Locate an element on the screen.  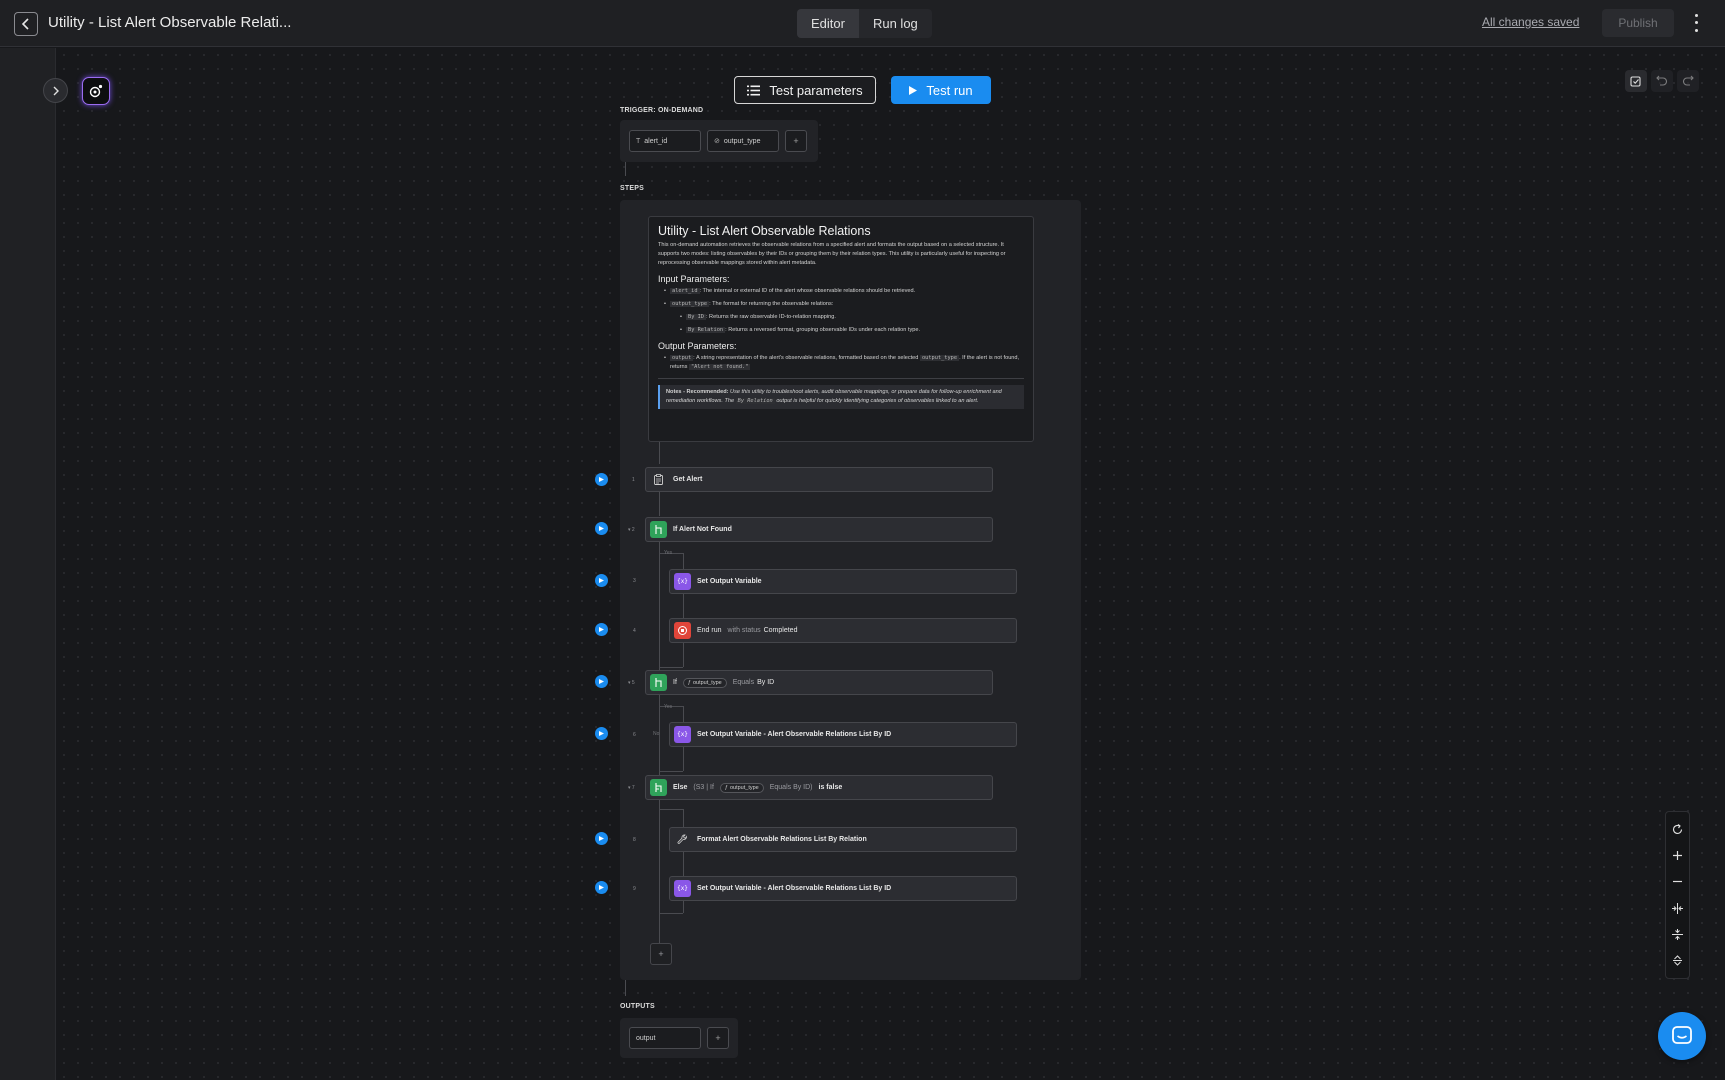
chat-support-button is located at coordinates (1682, 1036).